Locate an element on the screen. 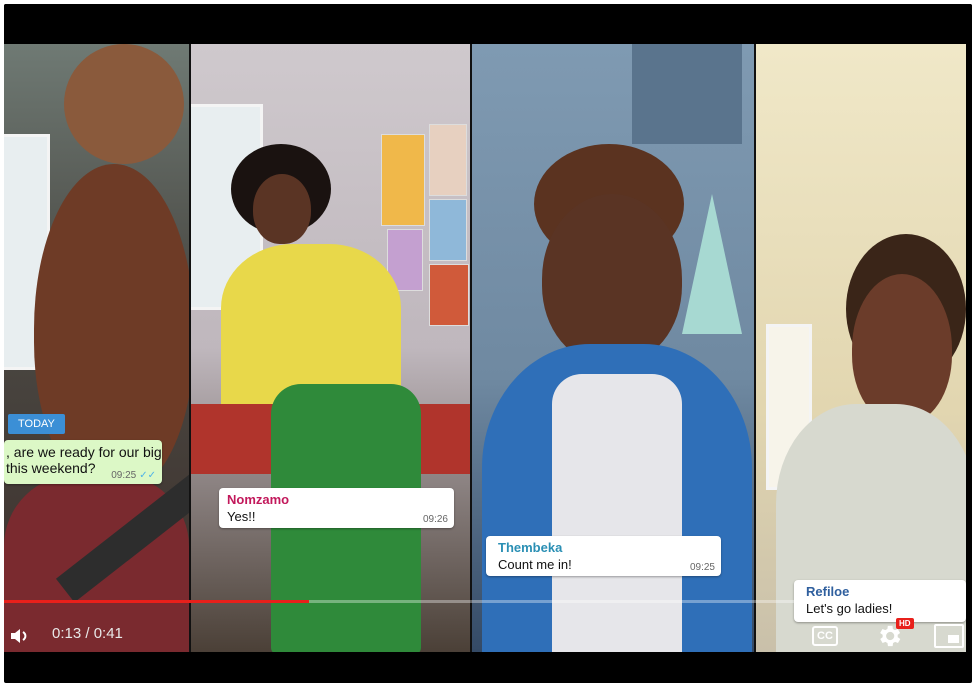  message-line-1: , are we ready for our big is located at coordinates (84, 452).